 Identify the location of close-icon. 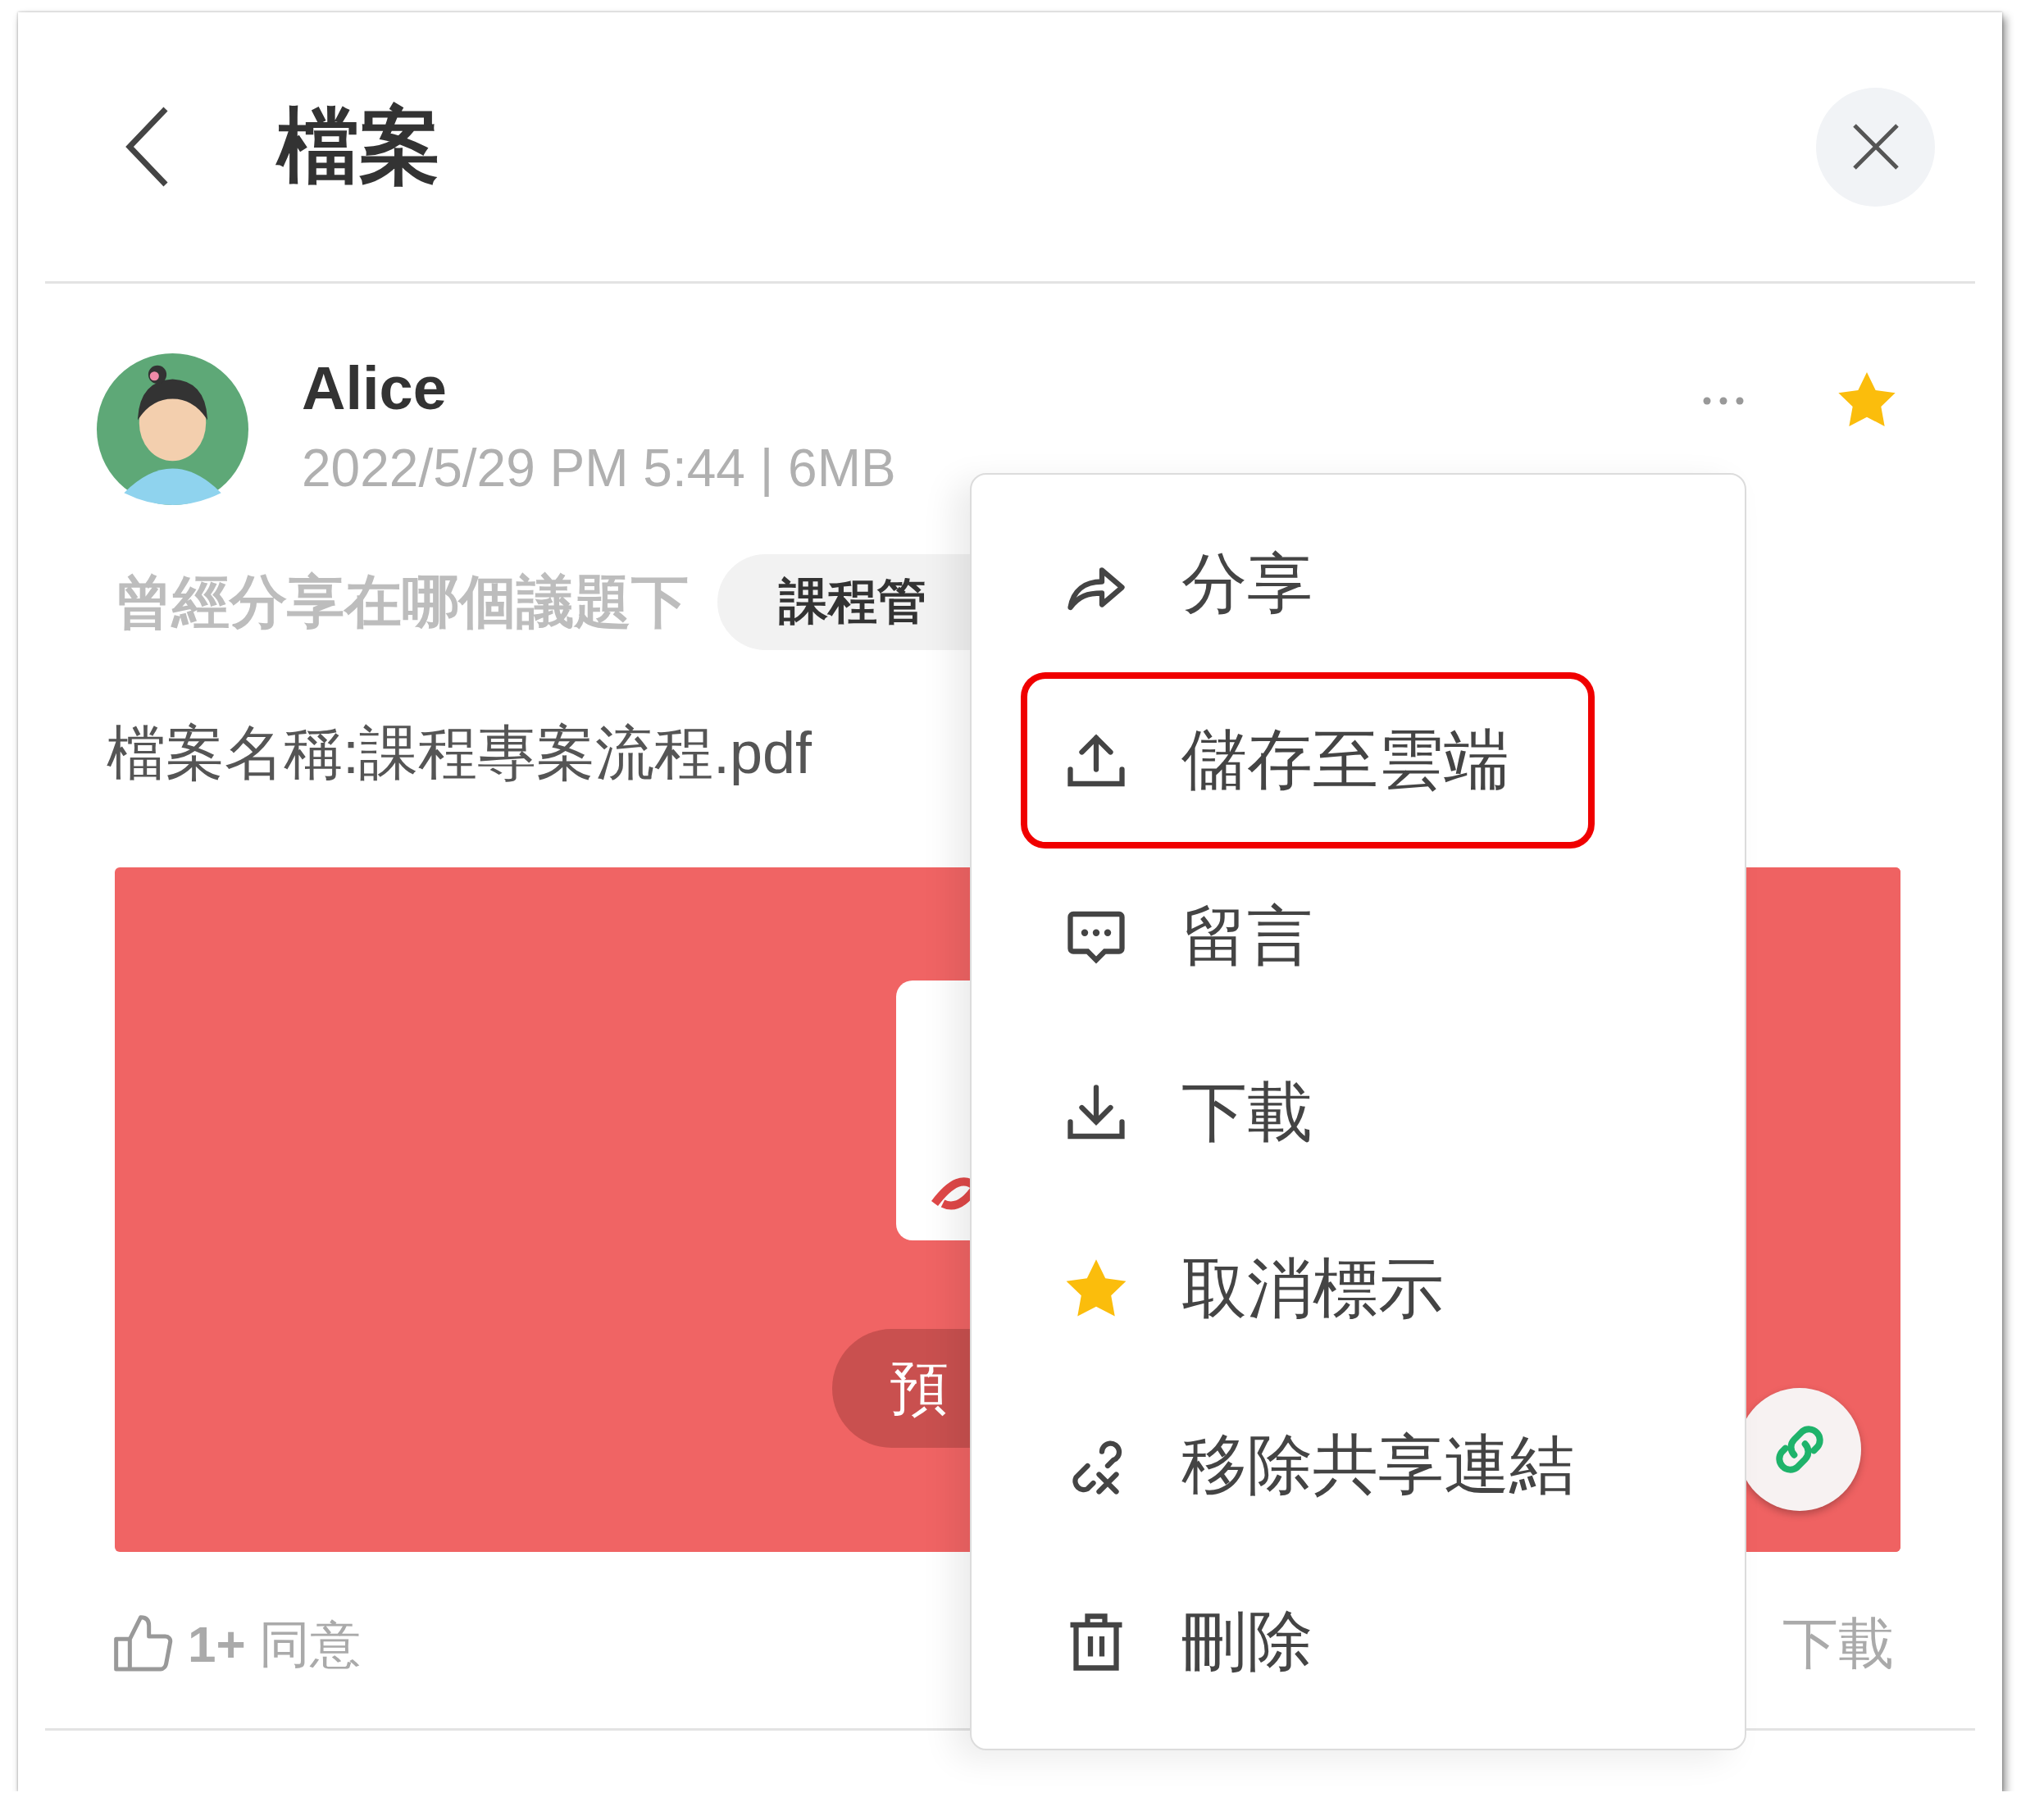
(1875, 146).